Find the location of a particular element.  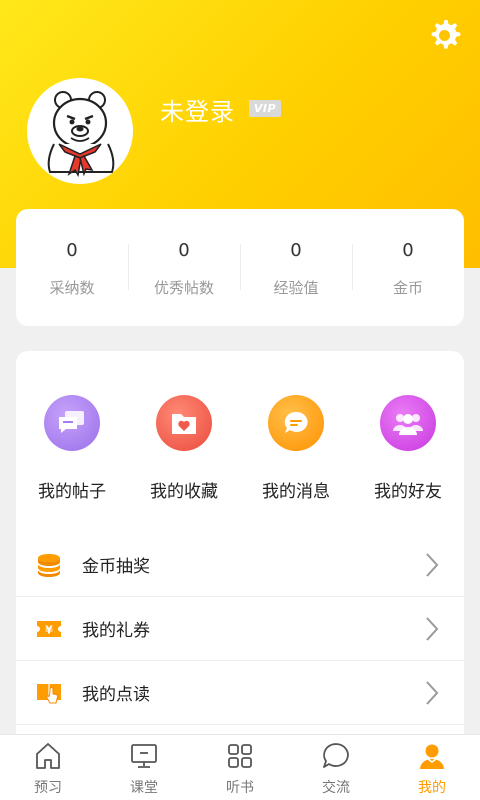

tab-community: 交流 is located at coordinates (336, 767).